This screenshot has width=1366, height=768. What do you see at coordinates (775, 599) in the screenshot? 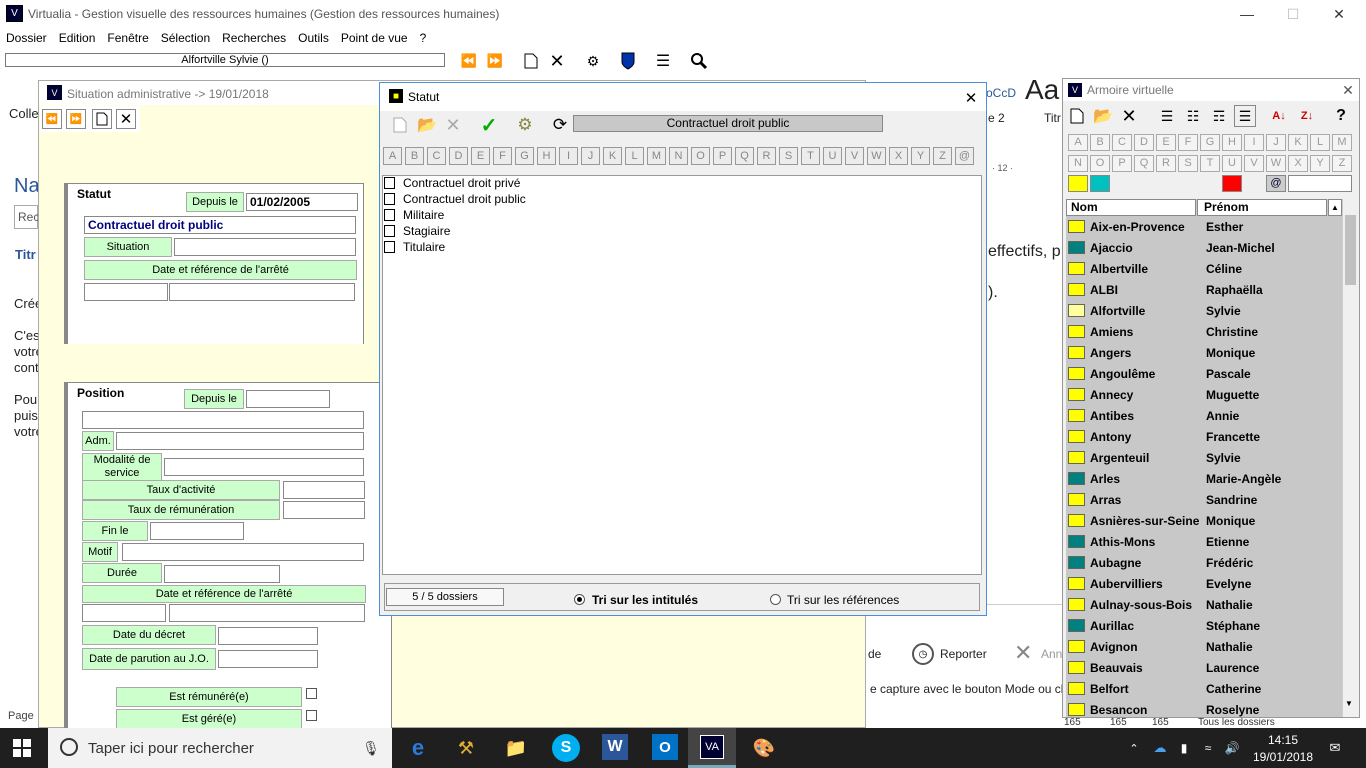
I see `sort-refs-radio` at bounding box center [775, 599].